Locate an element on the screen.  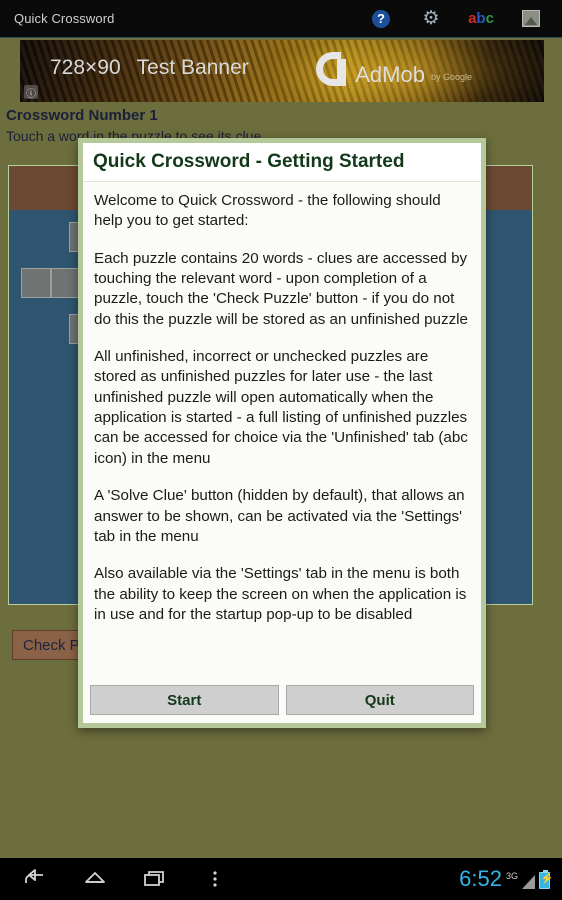
ad-test-banner-label: Test Banner is located at coordinates (192, 67).